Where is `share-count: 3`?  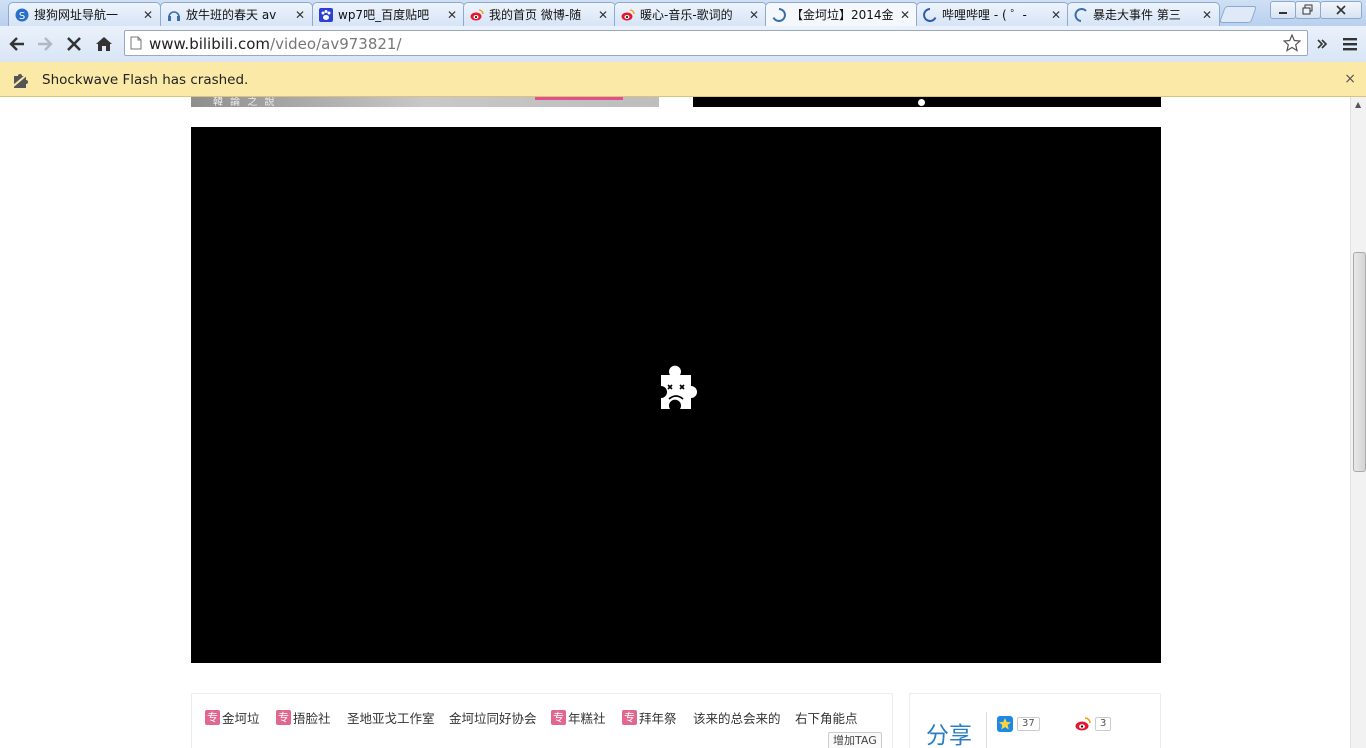
share-count: 3 is located at coordinates (1103, 724).